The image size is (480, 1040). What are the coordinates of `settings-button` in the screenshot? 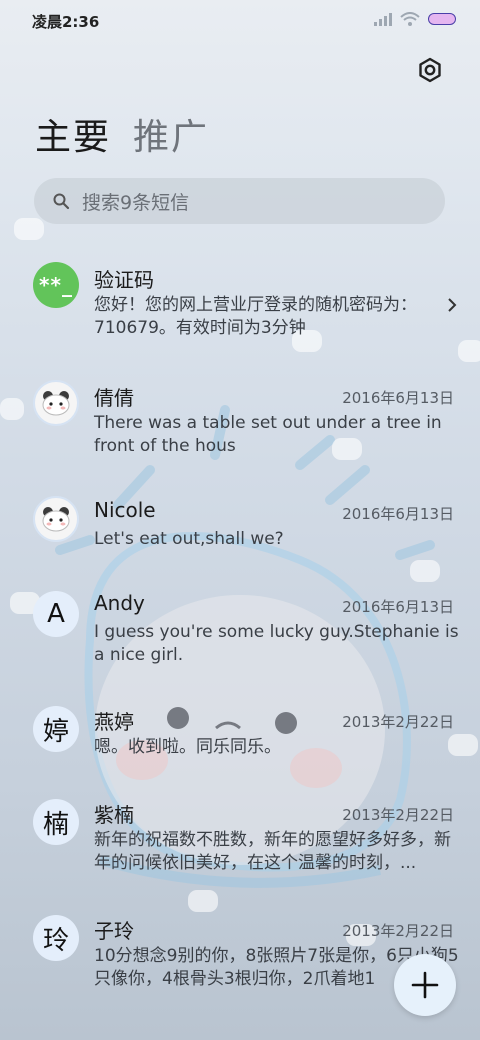 It's located at (430, 70).